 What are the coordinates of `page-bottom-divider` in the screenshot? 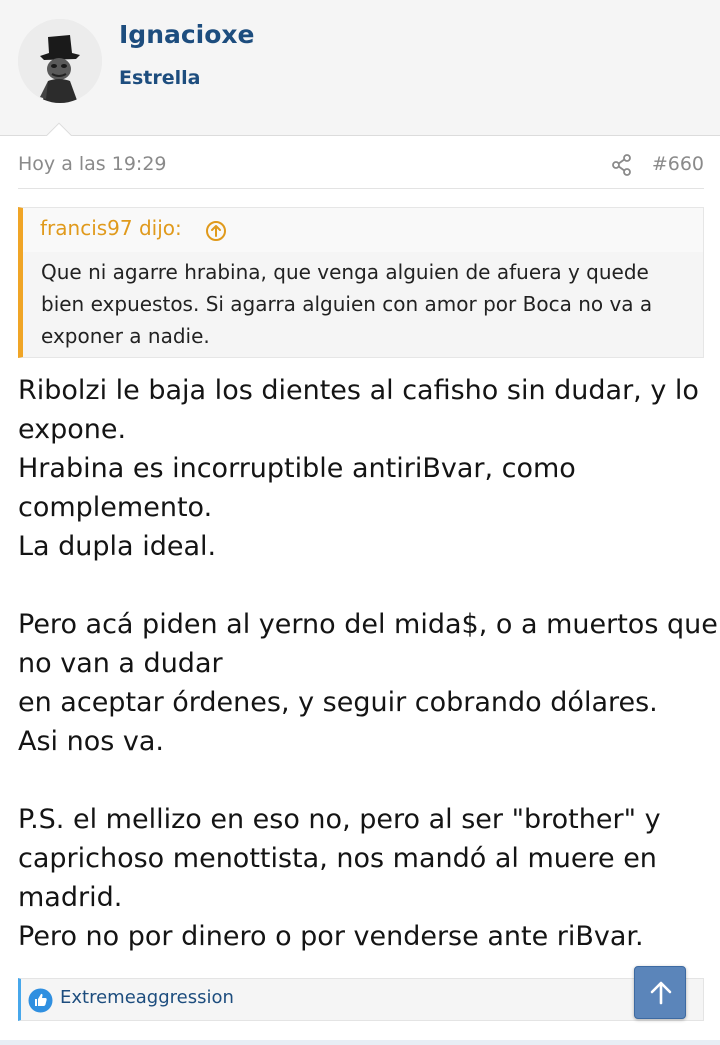 It's located at (360, 1042).